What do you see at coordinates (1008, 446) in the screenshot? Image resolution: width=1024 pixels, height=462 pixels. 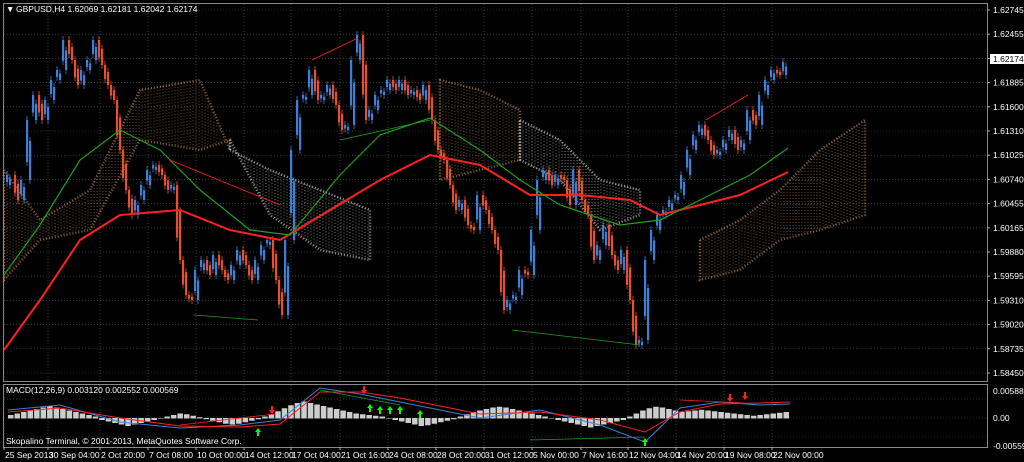 I see `macd-tick-label: -0.005596` at bounding box center [1008, 446].